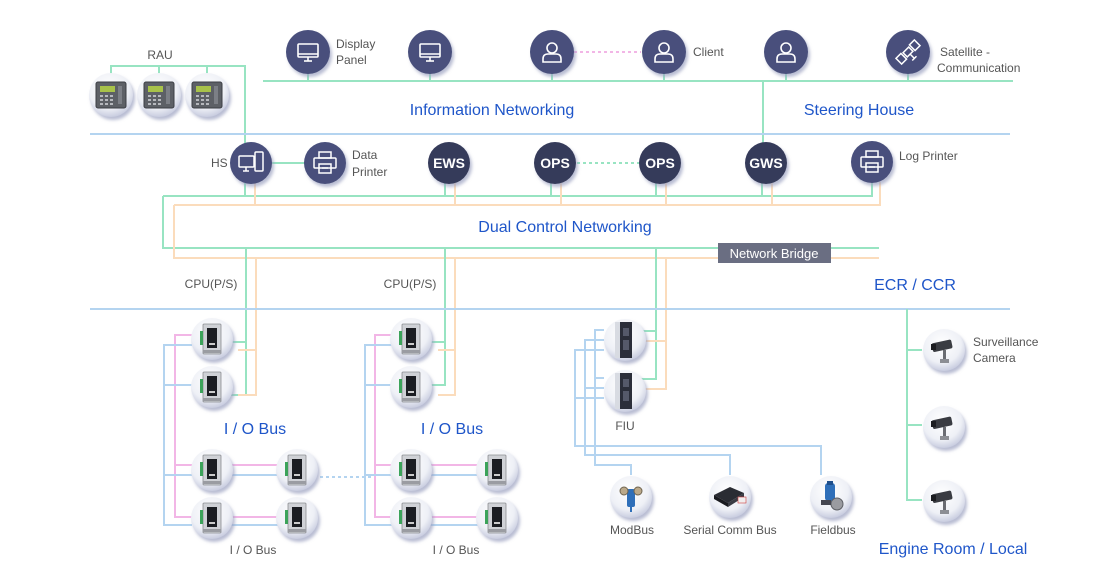 The height and width of the screenshot is (585, 1100). Describe the element at coordinates (915, 285) in the screenshot. I see `section-ecr-ccr: ECR / CCR` at that location.